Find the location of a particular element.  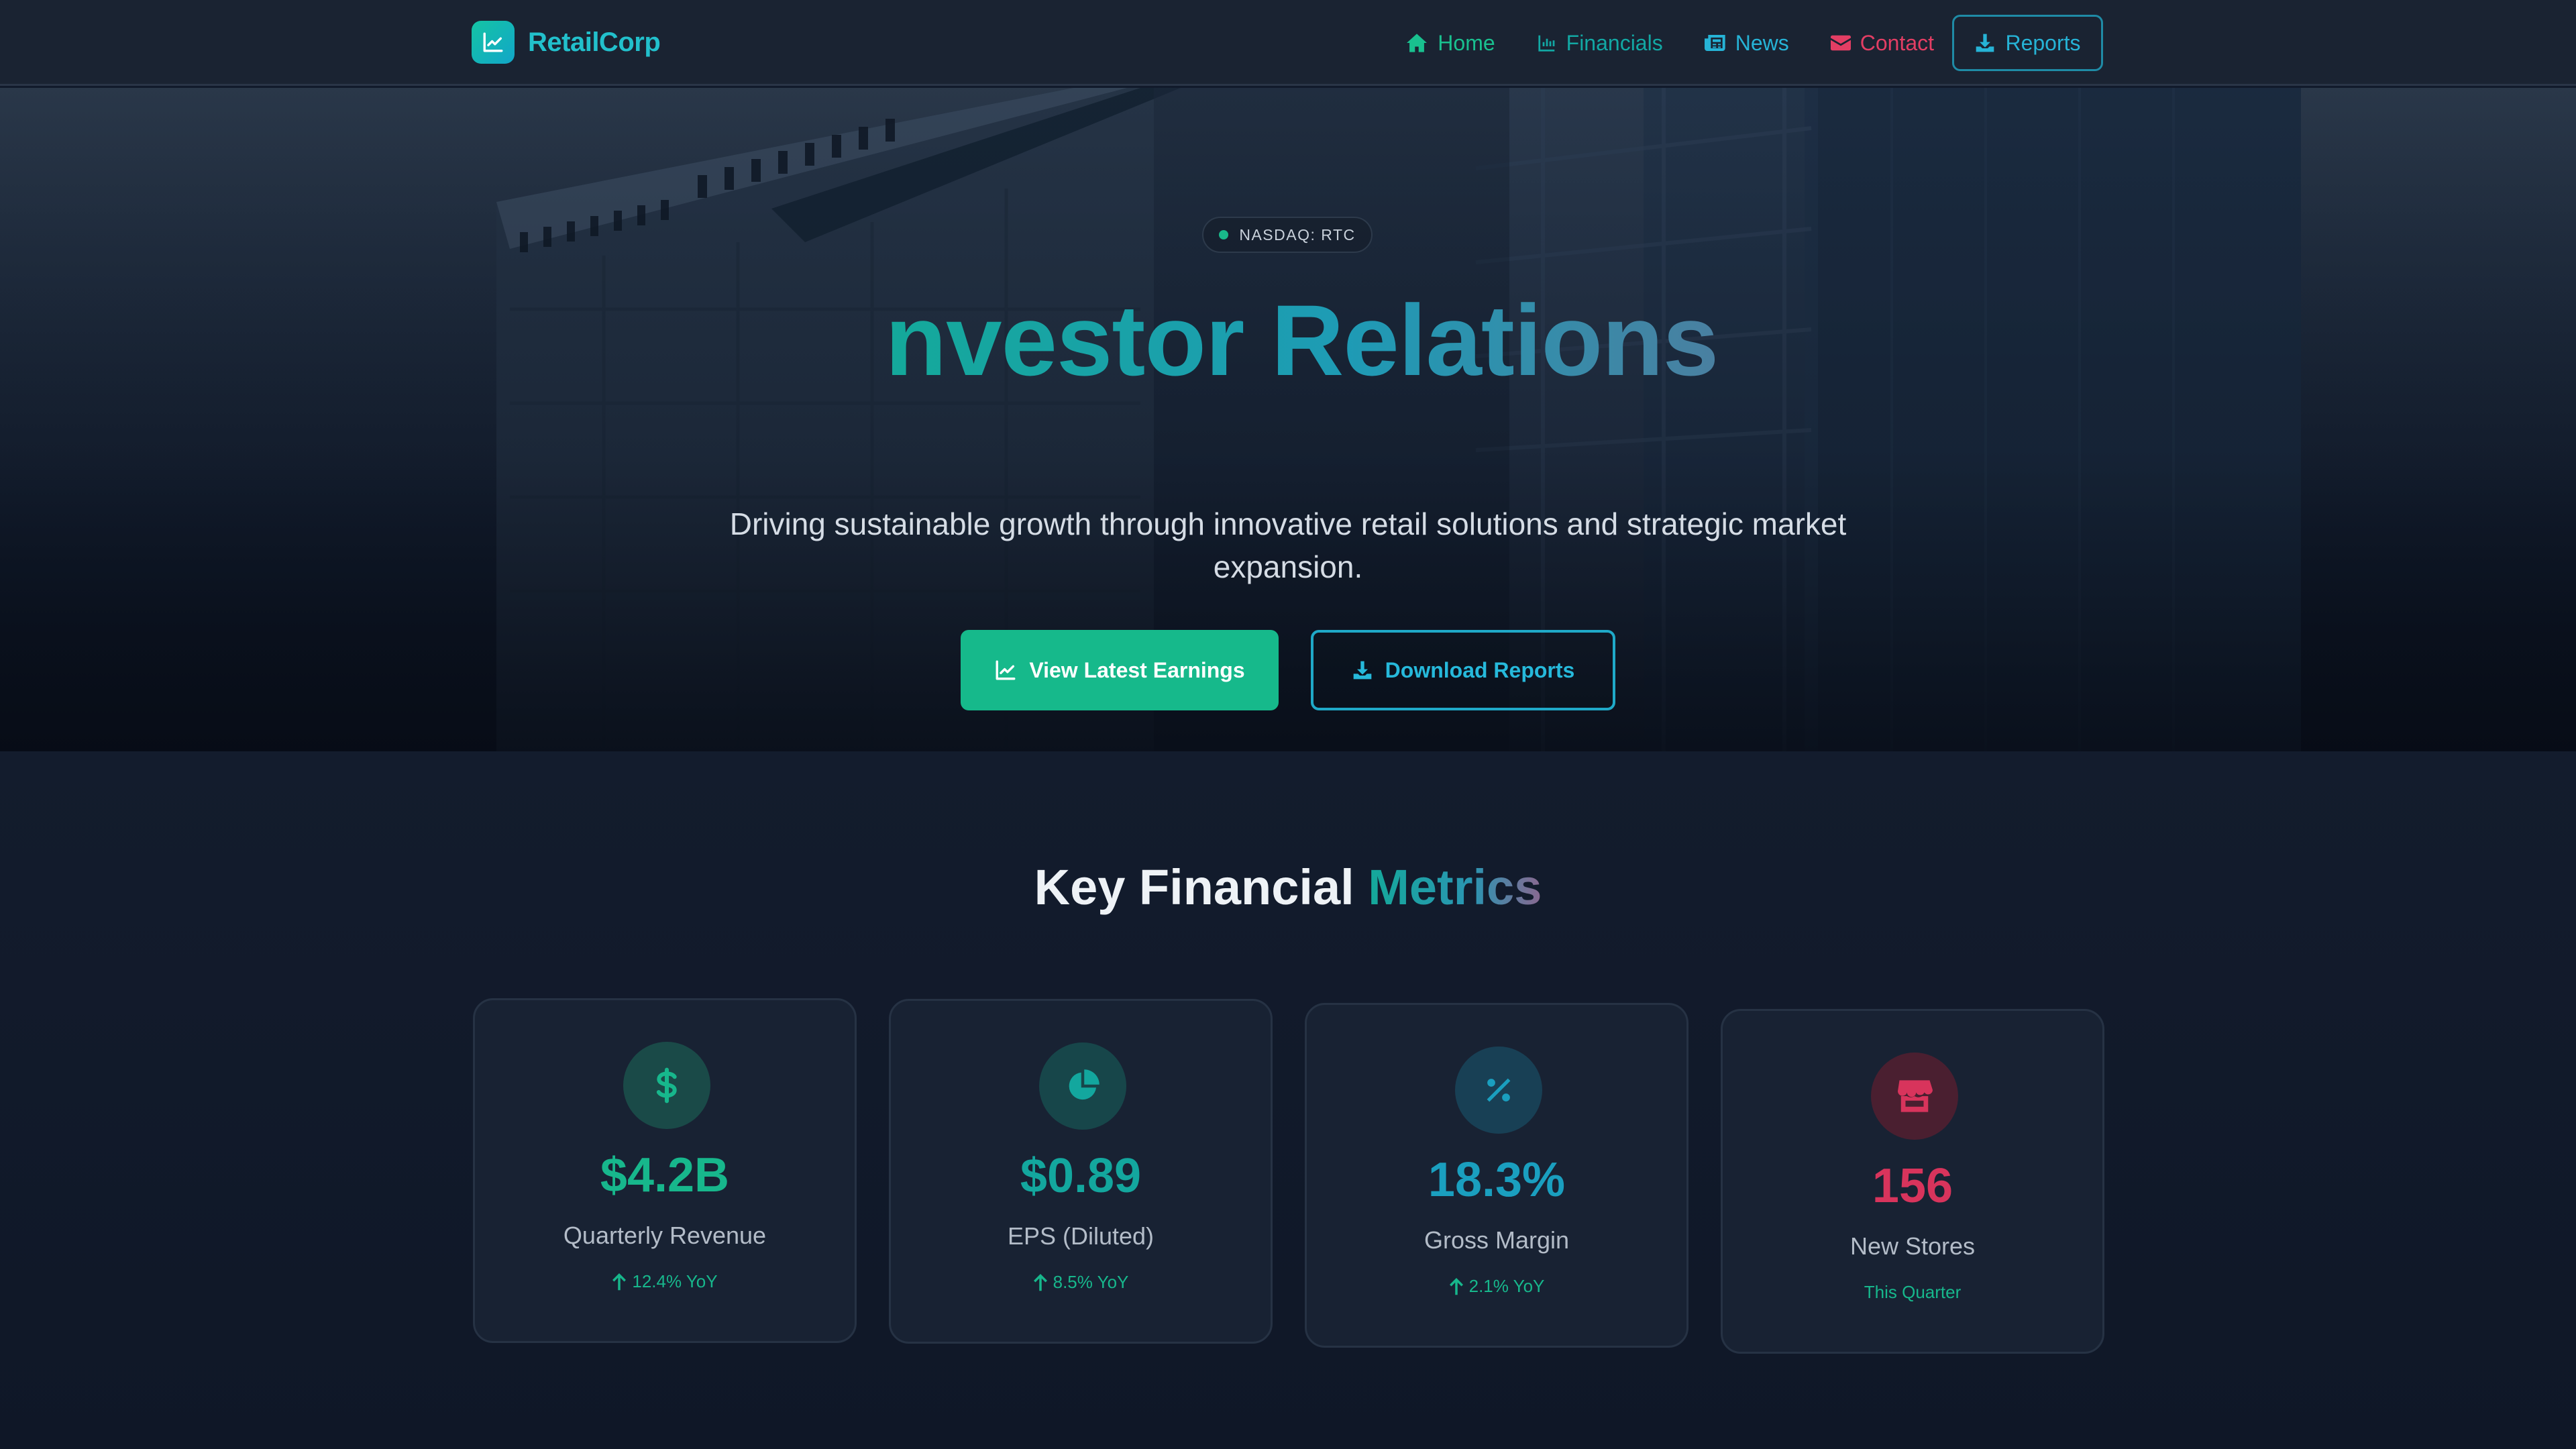

metric-card-eps: $0.89 EPS (Diluted) 8.5% YoY is located at coordinates (1081, 1171).